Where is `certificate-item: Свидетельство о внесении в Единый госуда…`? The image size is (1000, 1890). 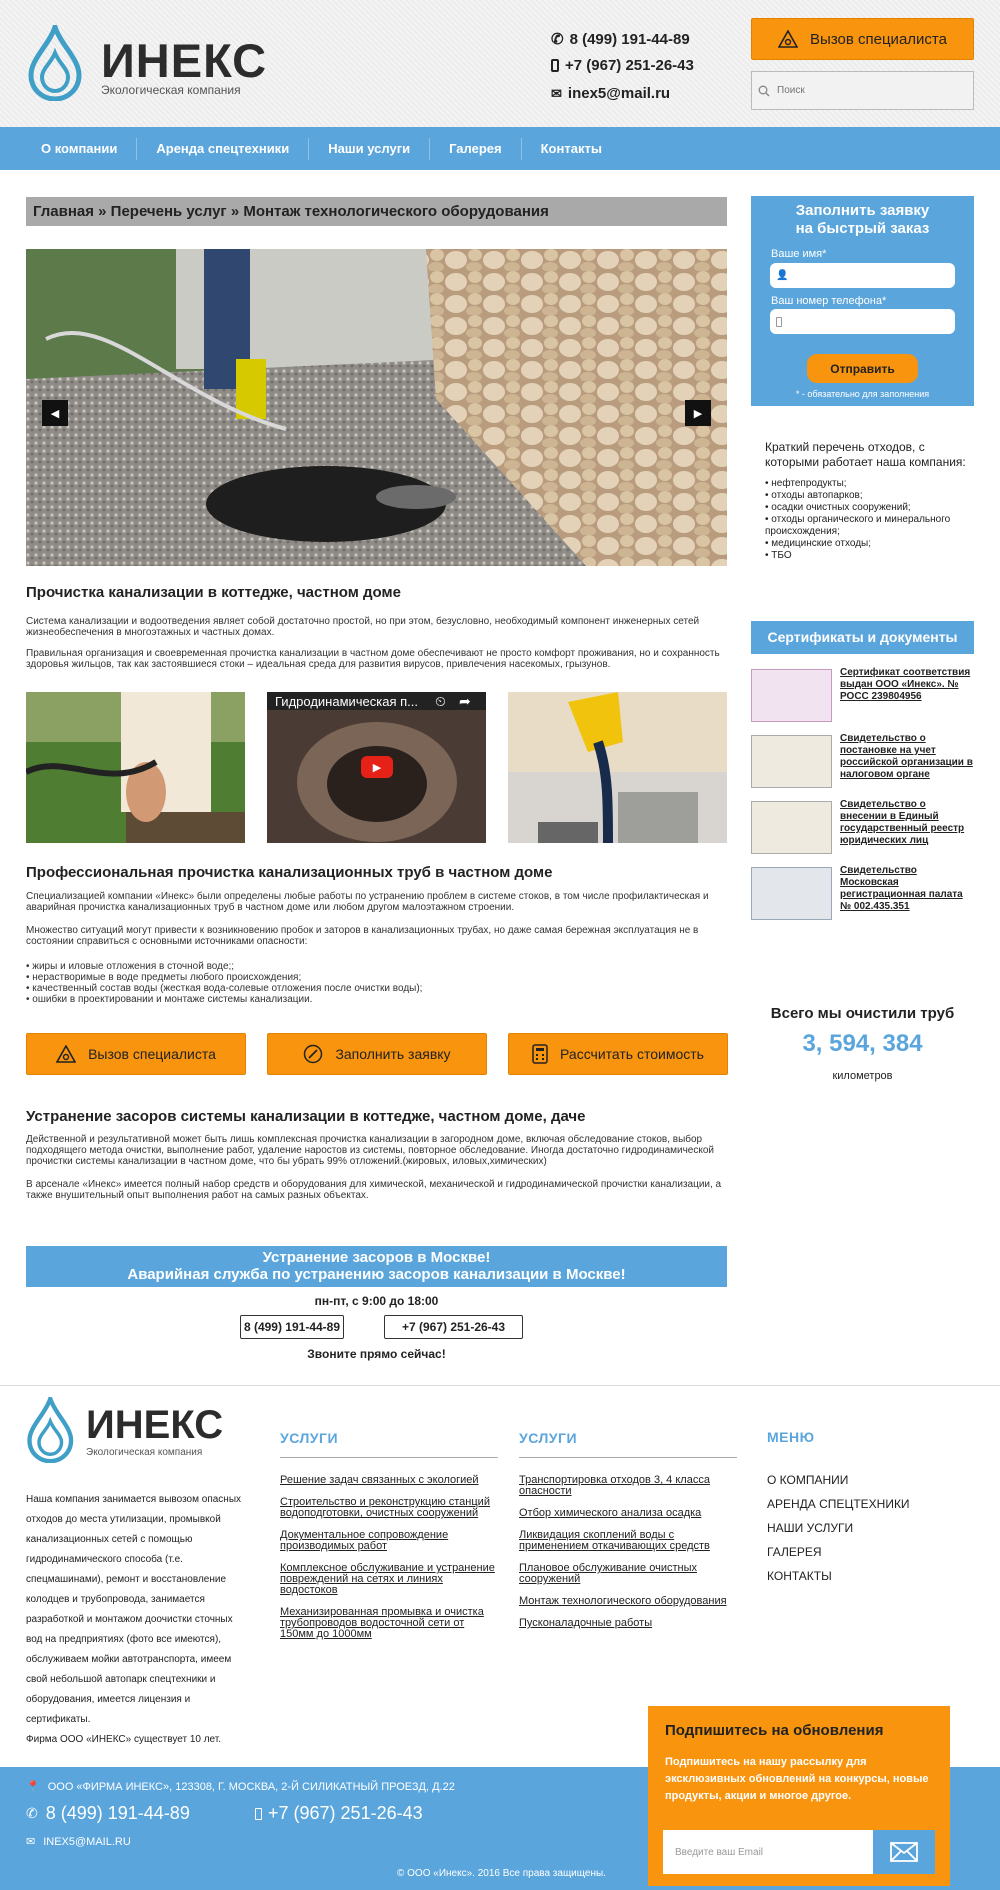 certificate-item: Свидетельство о внесении в Единый госуда… is located at coordinates (862, 827).